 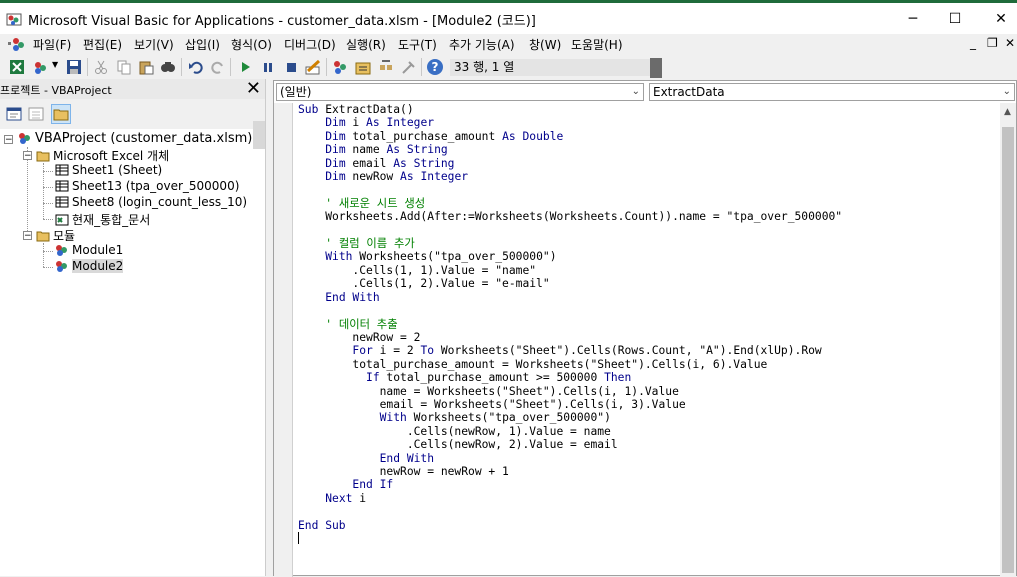 What do you see at coordinates (168, 67) in the screenshot?
I see `find-icon` at bounding box center [168, 67].